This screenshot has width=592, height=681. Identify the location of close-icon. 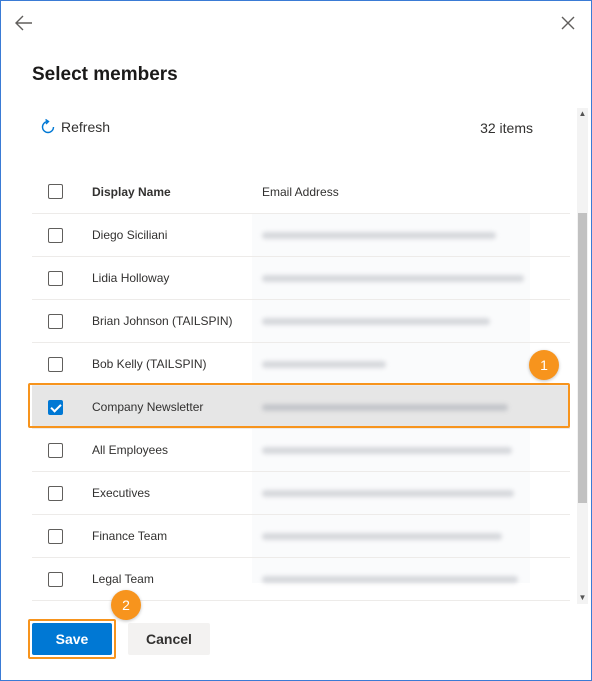
(568, 23).